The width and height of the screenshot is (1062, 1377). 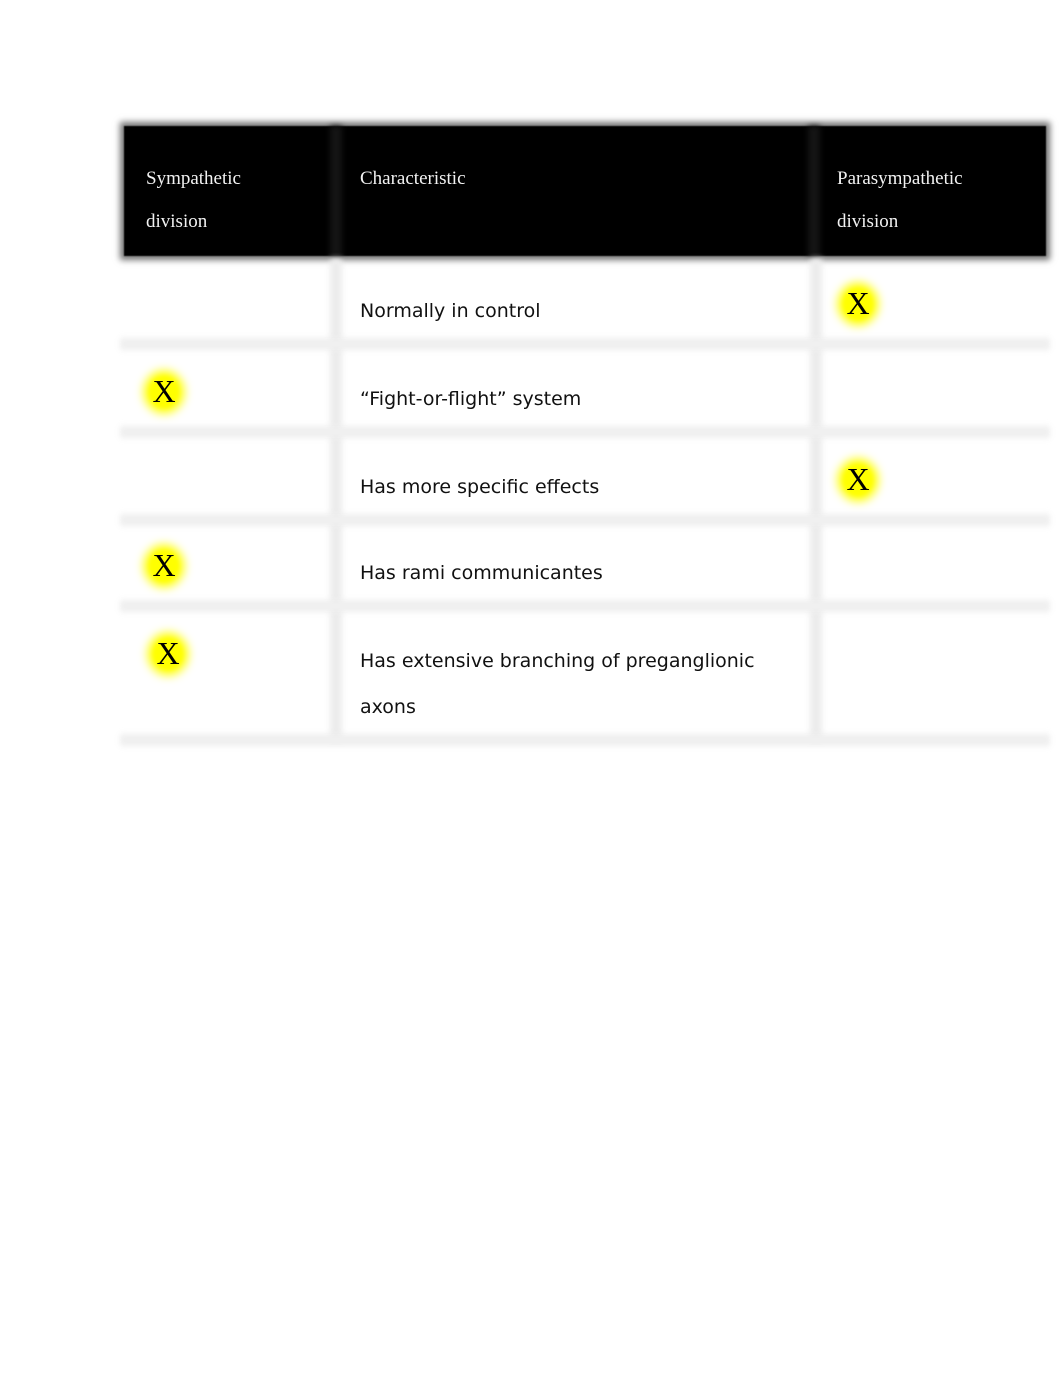 I want to click on characteristic-cell: Has rami communicantes, so click(x=481, y=573).